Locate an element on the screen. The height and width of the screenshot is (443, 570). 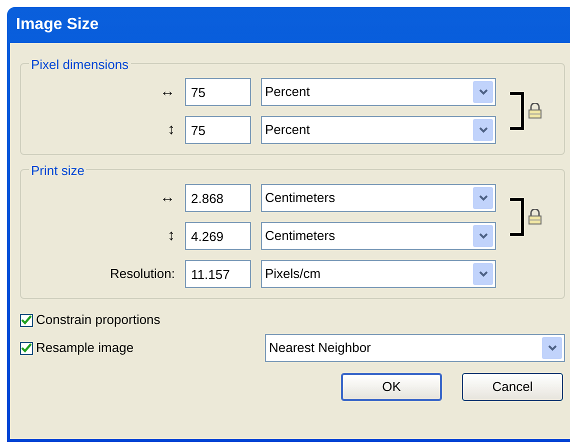
input-field: 2.868 is located at coordinates (218, 198).